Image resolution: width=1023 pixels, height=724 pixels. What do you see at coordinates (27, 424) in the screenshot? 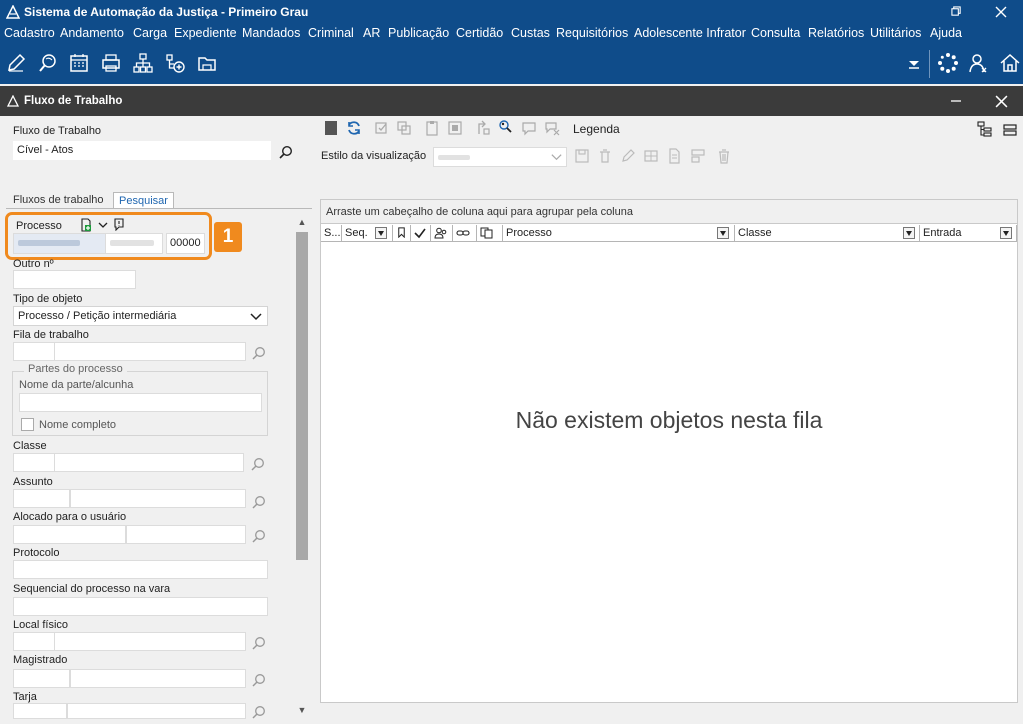
I see `nome-completo-checkbox` at bounding box center [27, 424].